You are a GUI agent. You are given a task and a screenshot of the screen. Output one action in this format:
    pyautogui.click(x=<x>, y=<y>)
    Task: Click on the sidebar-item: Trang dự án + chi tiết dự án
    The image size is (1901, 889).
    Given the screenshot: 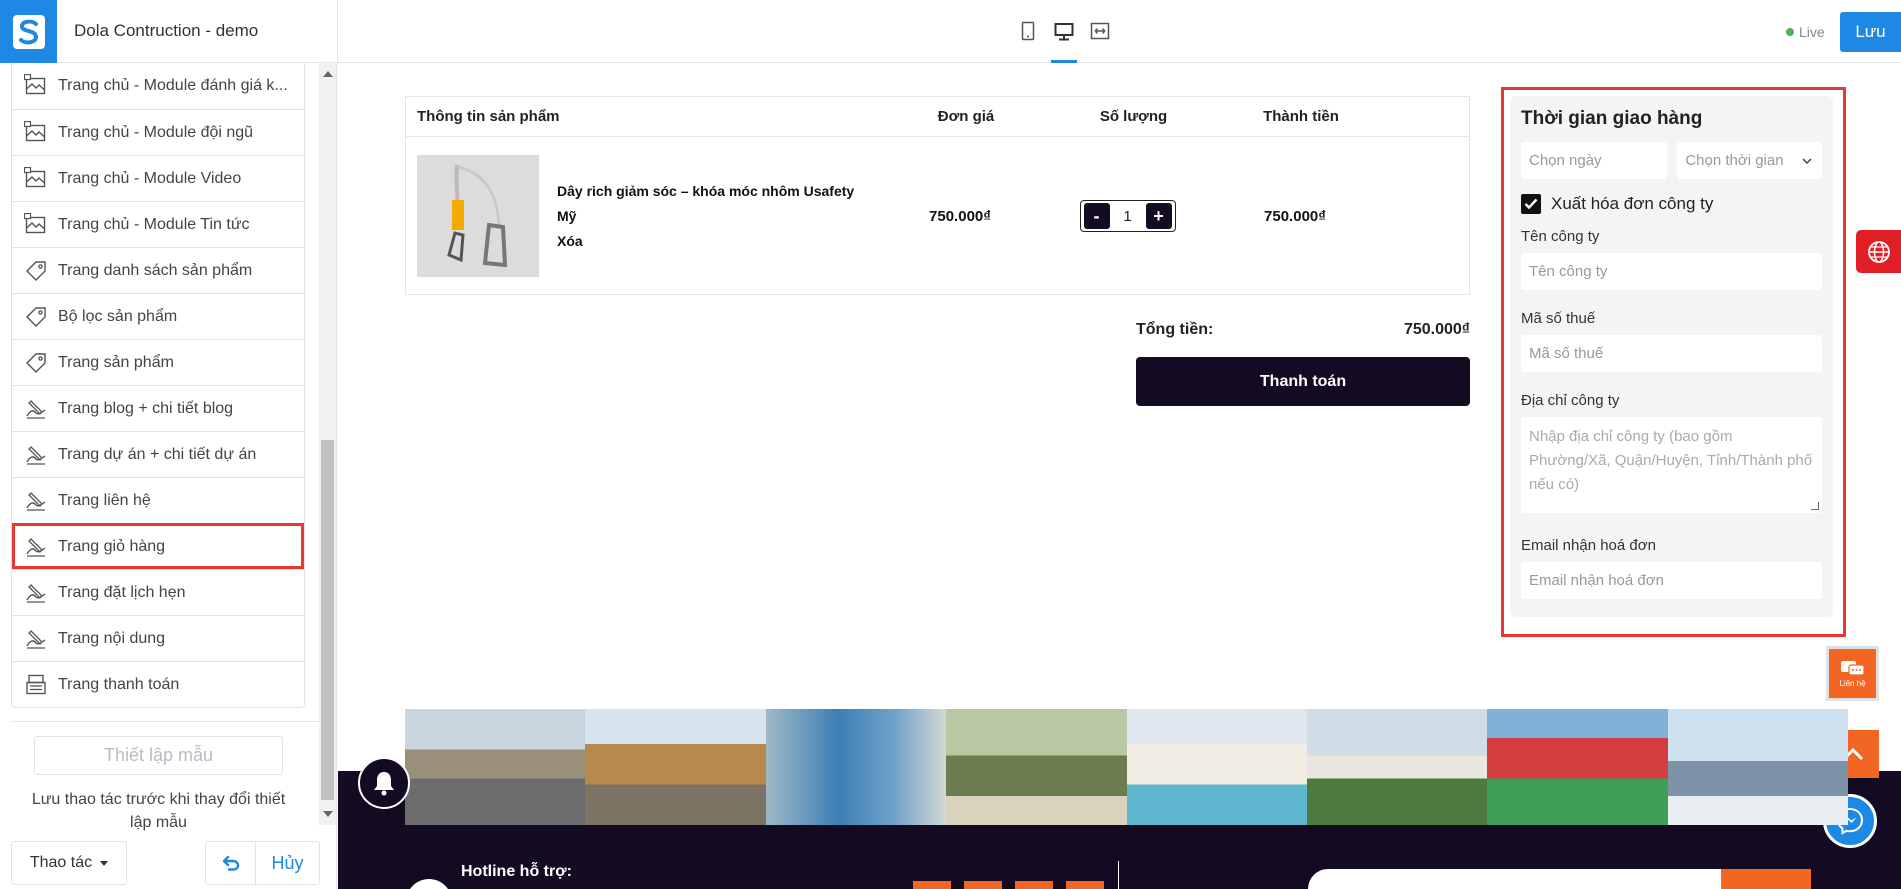 What is the action you would take?
    pyautogui.click(x=158, y=454)
    